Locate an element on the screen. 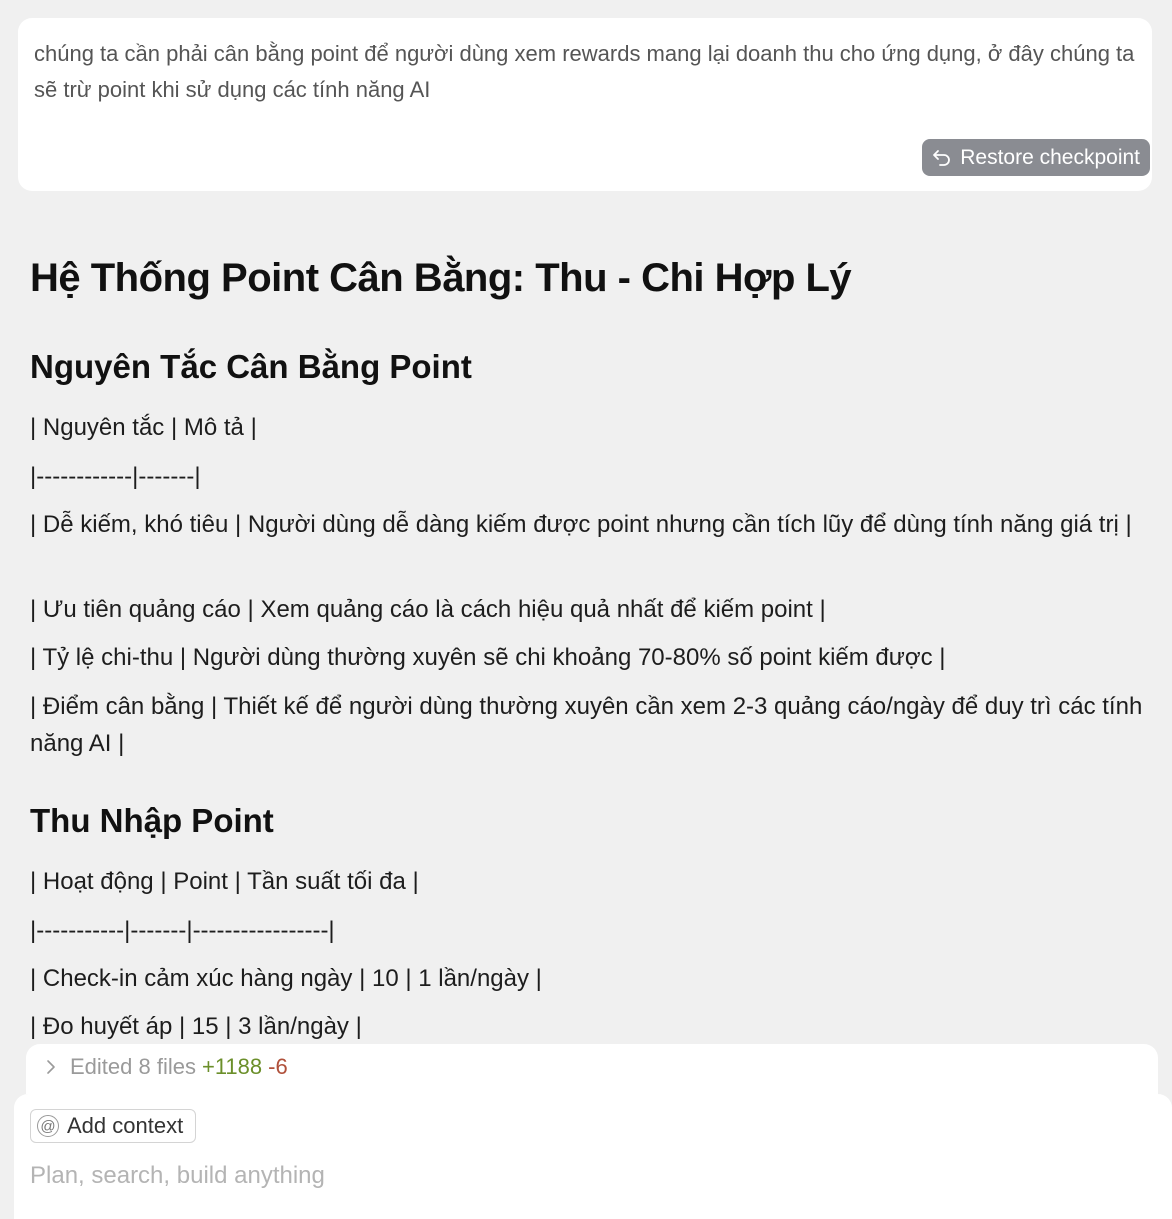 The image size is (1172, 1219). section-heading: Thu Nhập Point is located at coordinates (152, 820).